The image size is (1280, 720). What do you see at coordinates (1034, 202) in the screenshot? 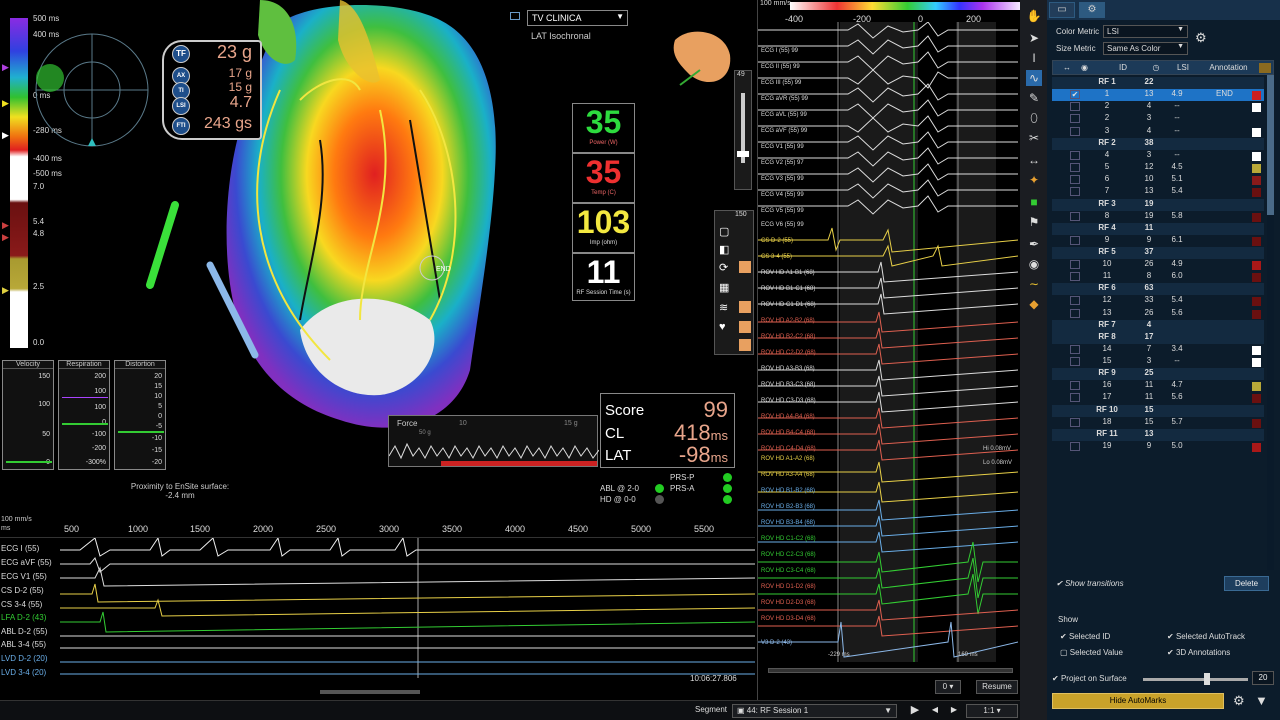
I see `layer-icon: ■` at bounding box center [1034, 202].